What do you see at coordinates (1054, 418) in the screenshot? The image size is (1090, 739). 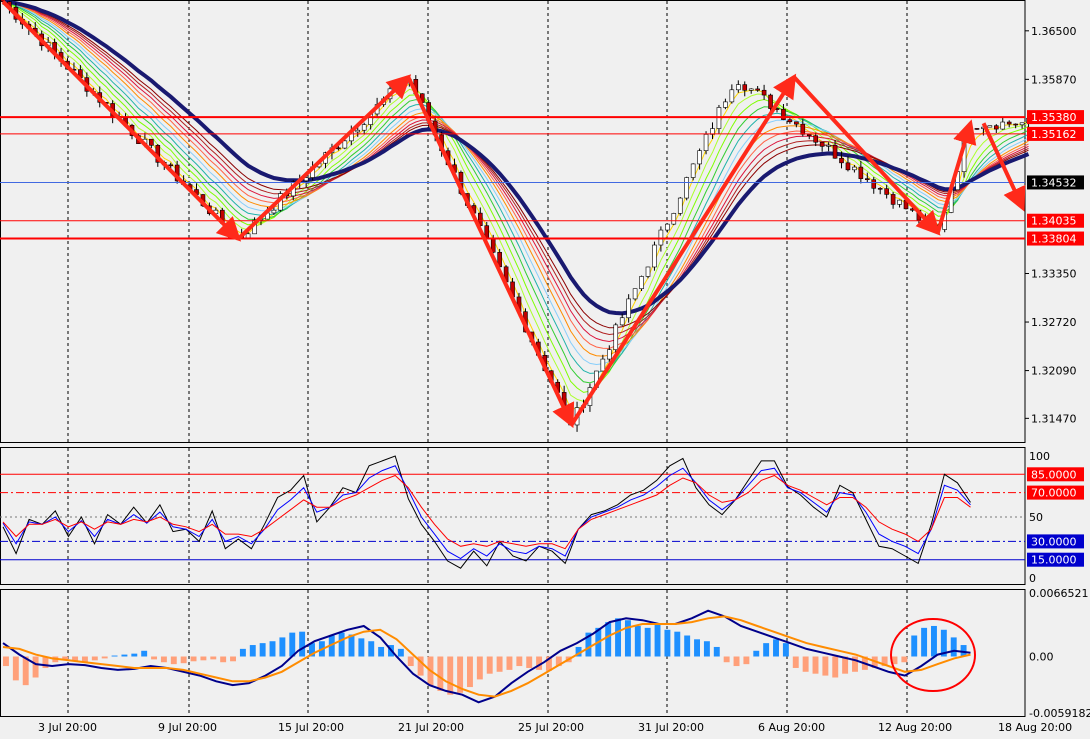 I see `y-tick-label: 1.31470` at bounding box center [1054, 418].